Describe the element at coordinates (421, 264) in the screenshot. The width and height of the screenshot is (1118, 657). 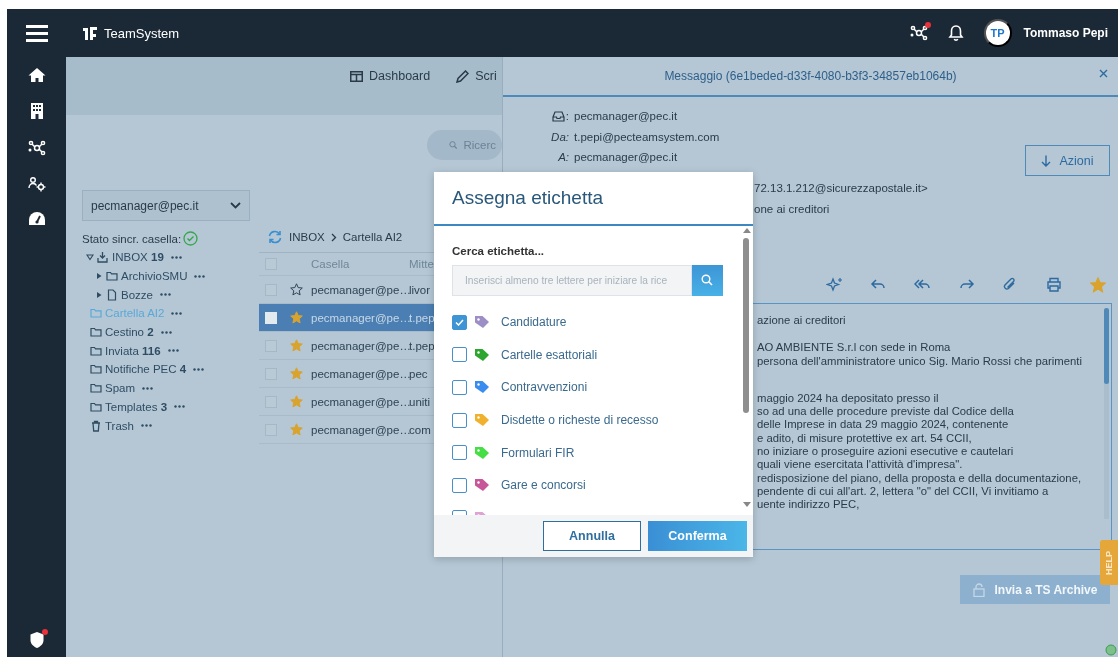
I see `column-header: Mitte` at that location.